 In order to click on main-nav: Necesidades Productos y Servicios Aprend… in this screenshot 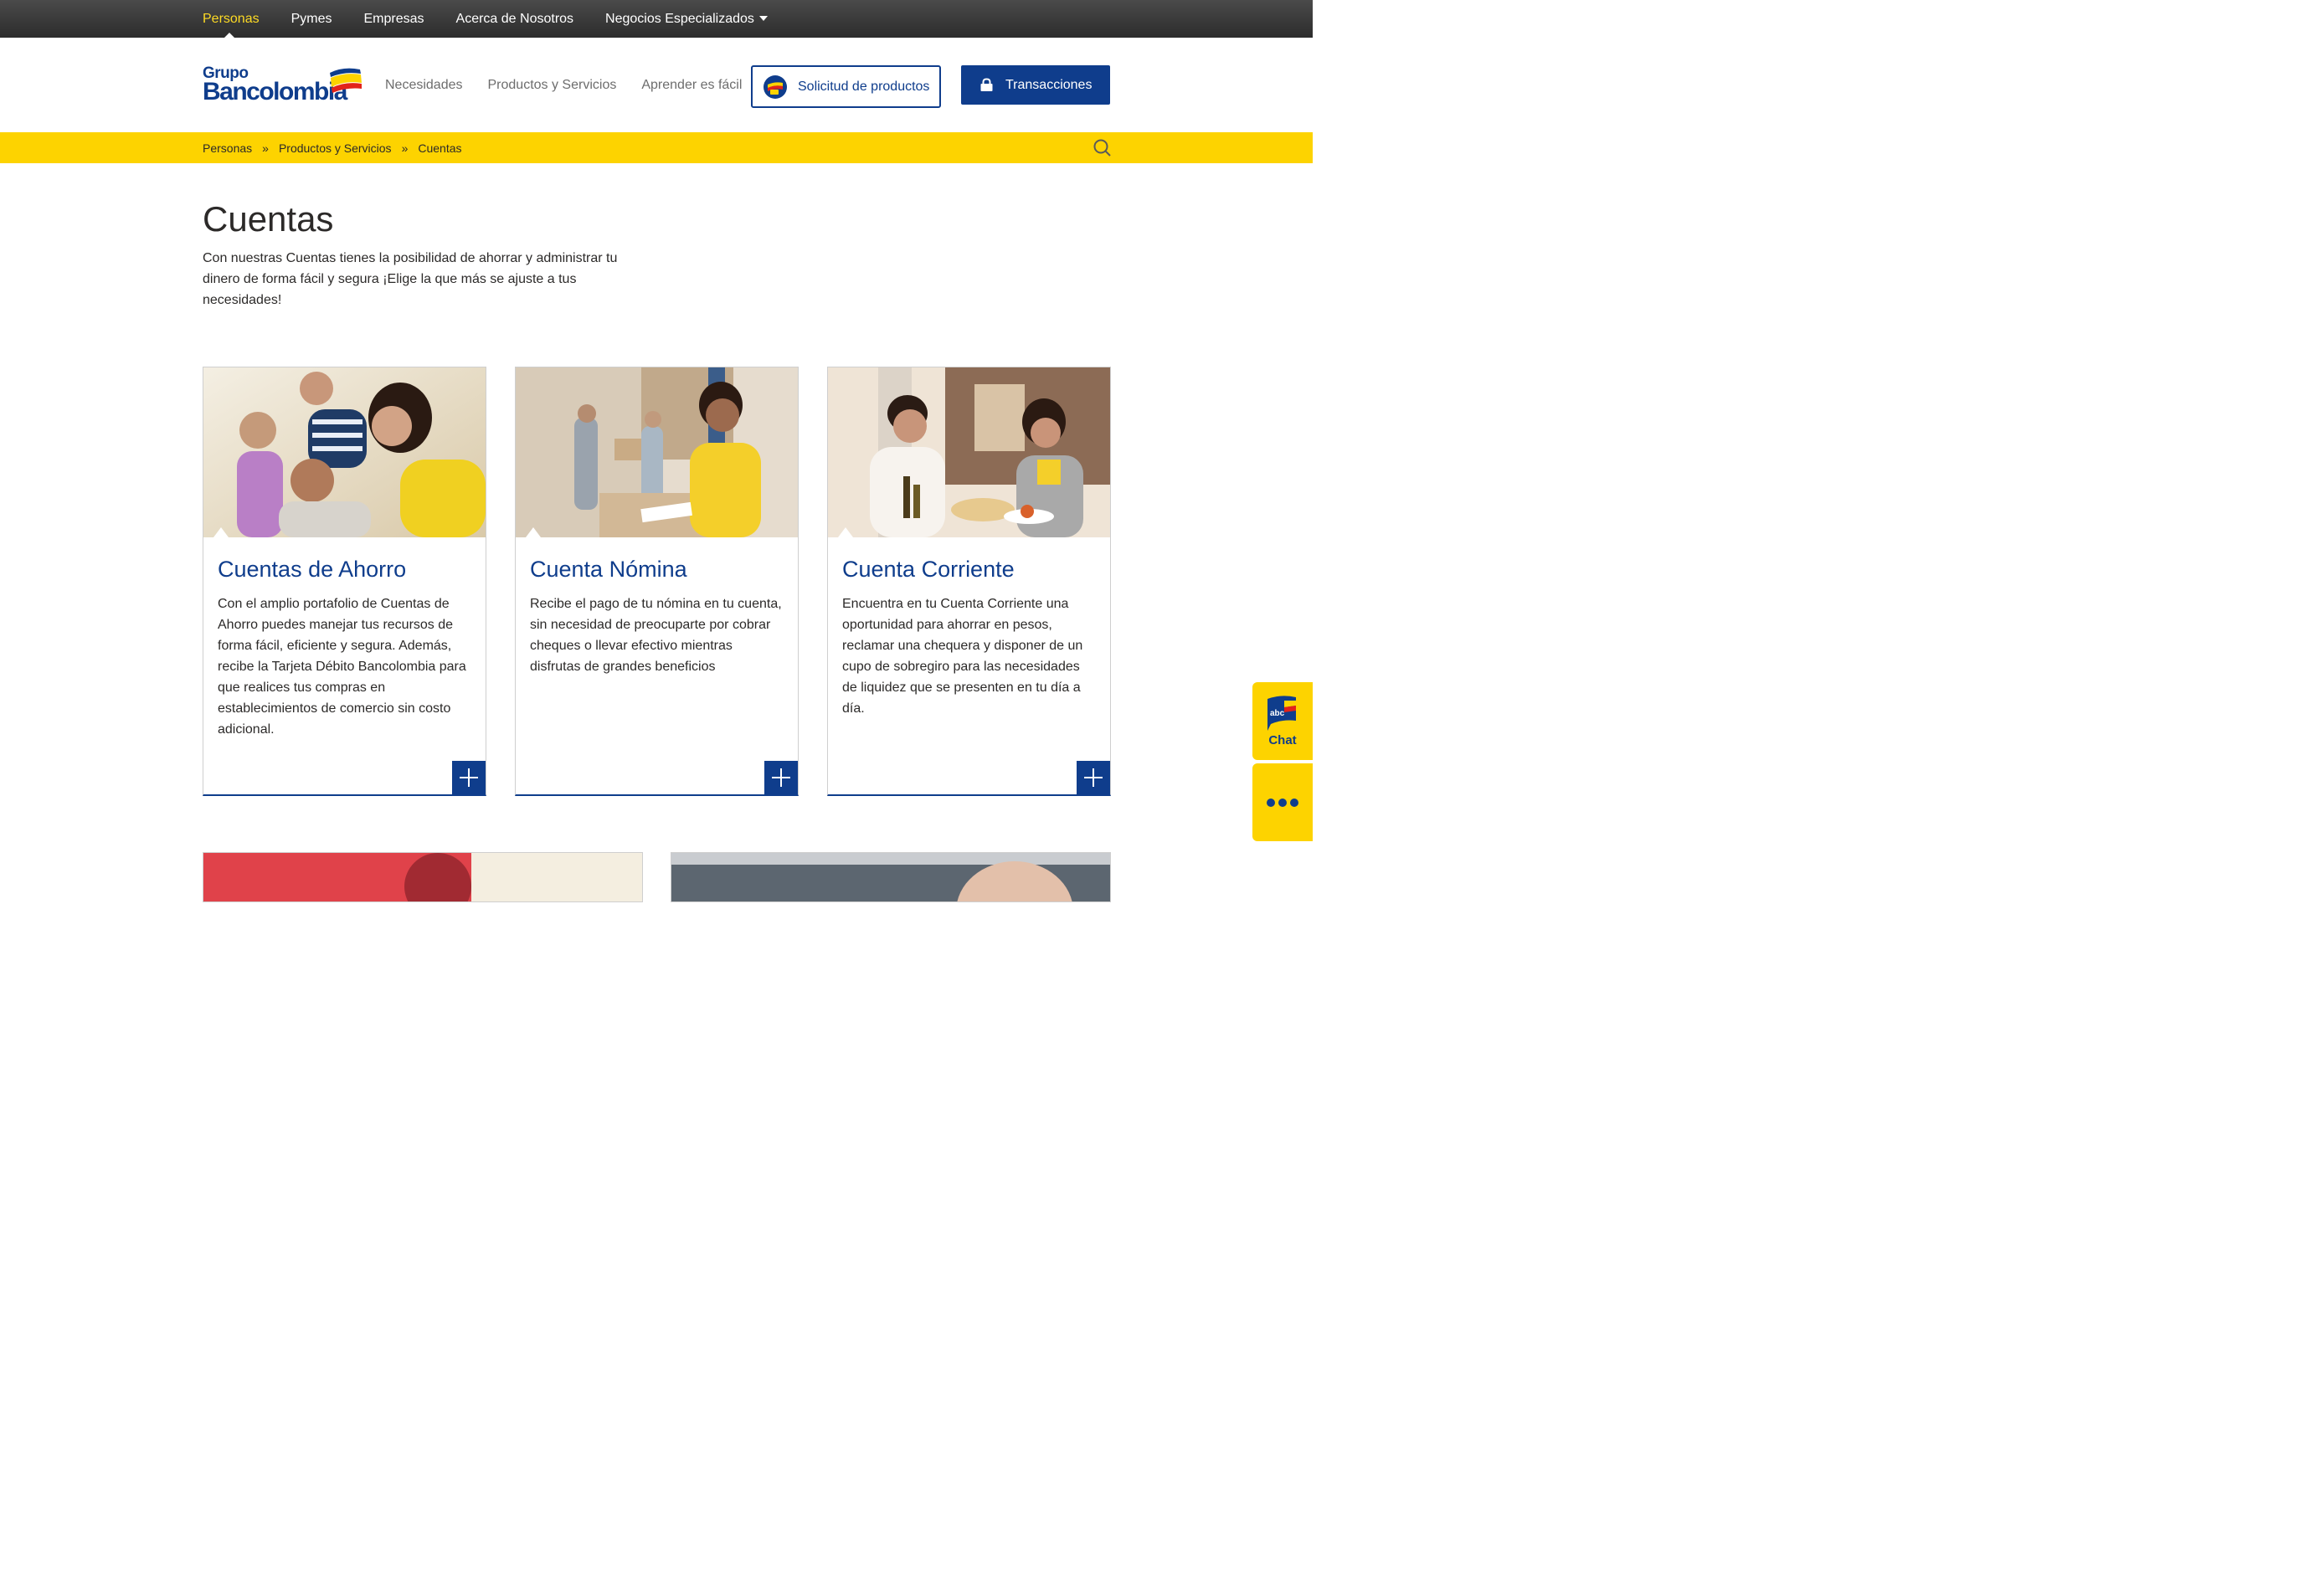, I will do `click(564, 85)`.